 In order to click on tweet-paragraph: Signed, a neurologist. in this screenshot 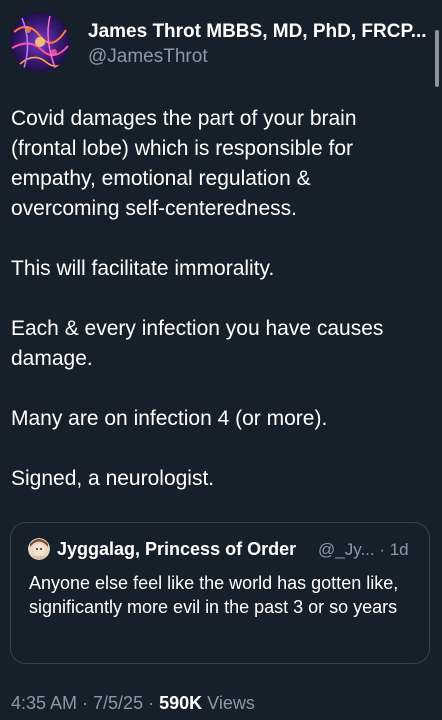, I will do `click(113, 478)`.